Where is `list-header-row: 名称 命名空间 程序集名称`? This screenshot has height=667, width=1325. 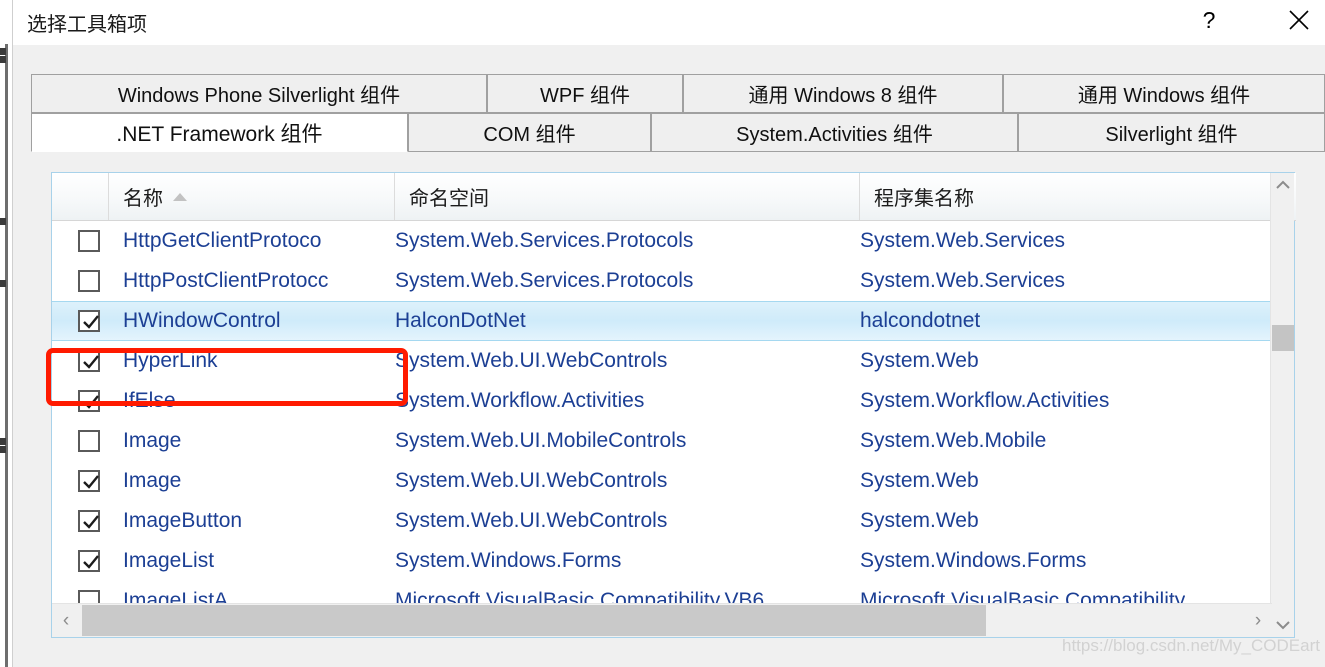 list-header-row: 名称 命名空间 程序集名称 is located at coordinates (674, 197).